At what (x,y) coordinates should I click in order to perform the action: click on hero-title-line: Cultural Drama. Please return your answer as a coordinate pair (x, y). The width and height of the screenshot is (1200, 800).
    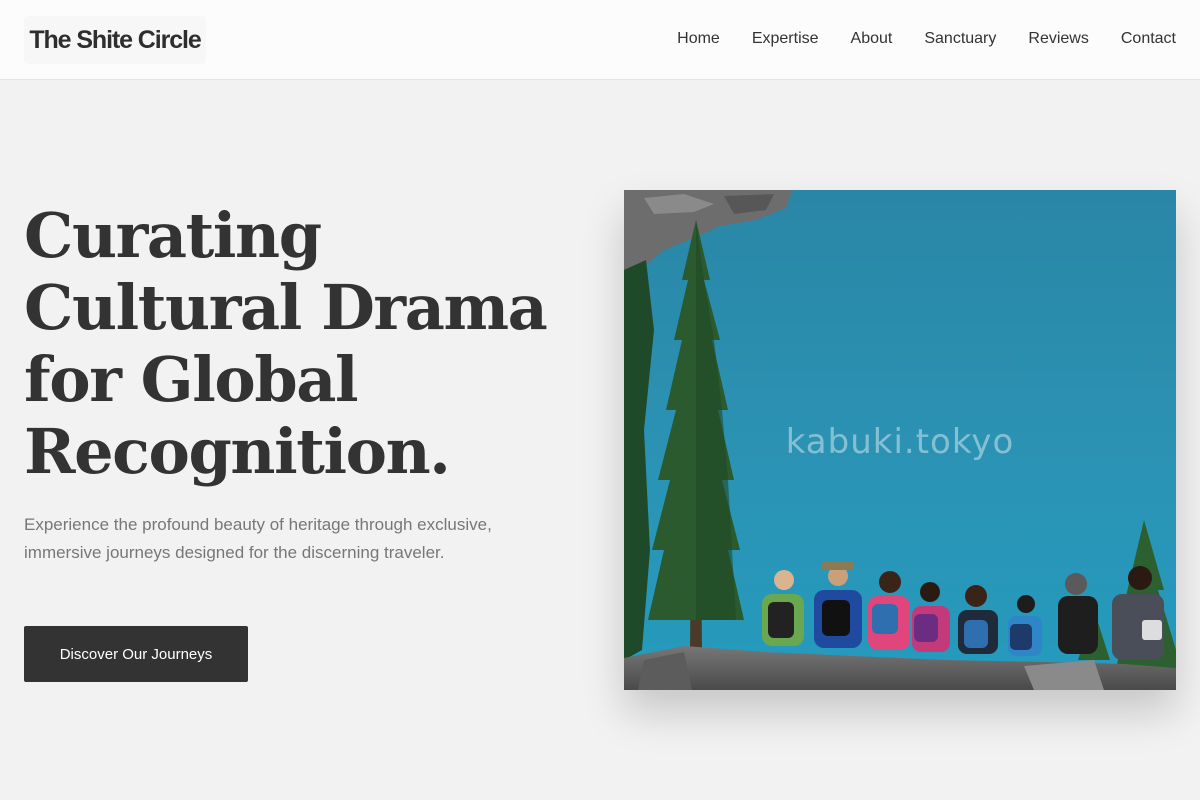
    Looking at the image, I should click on (286, 307).